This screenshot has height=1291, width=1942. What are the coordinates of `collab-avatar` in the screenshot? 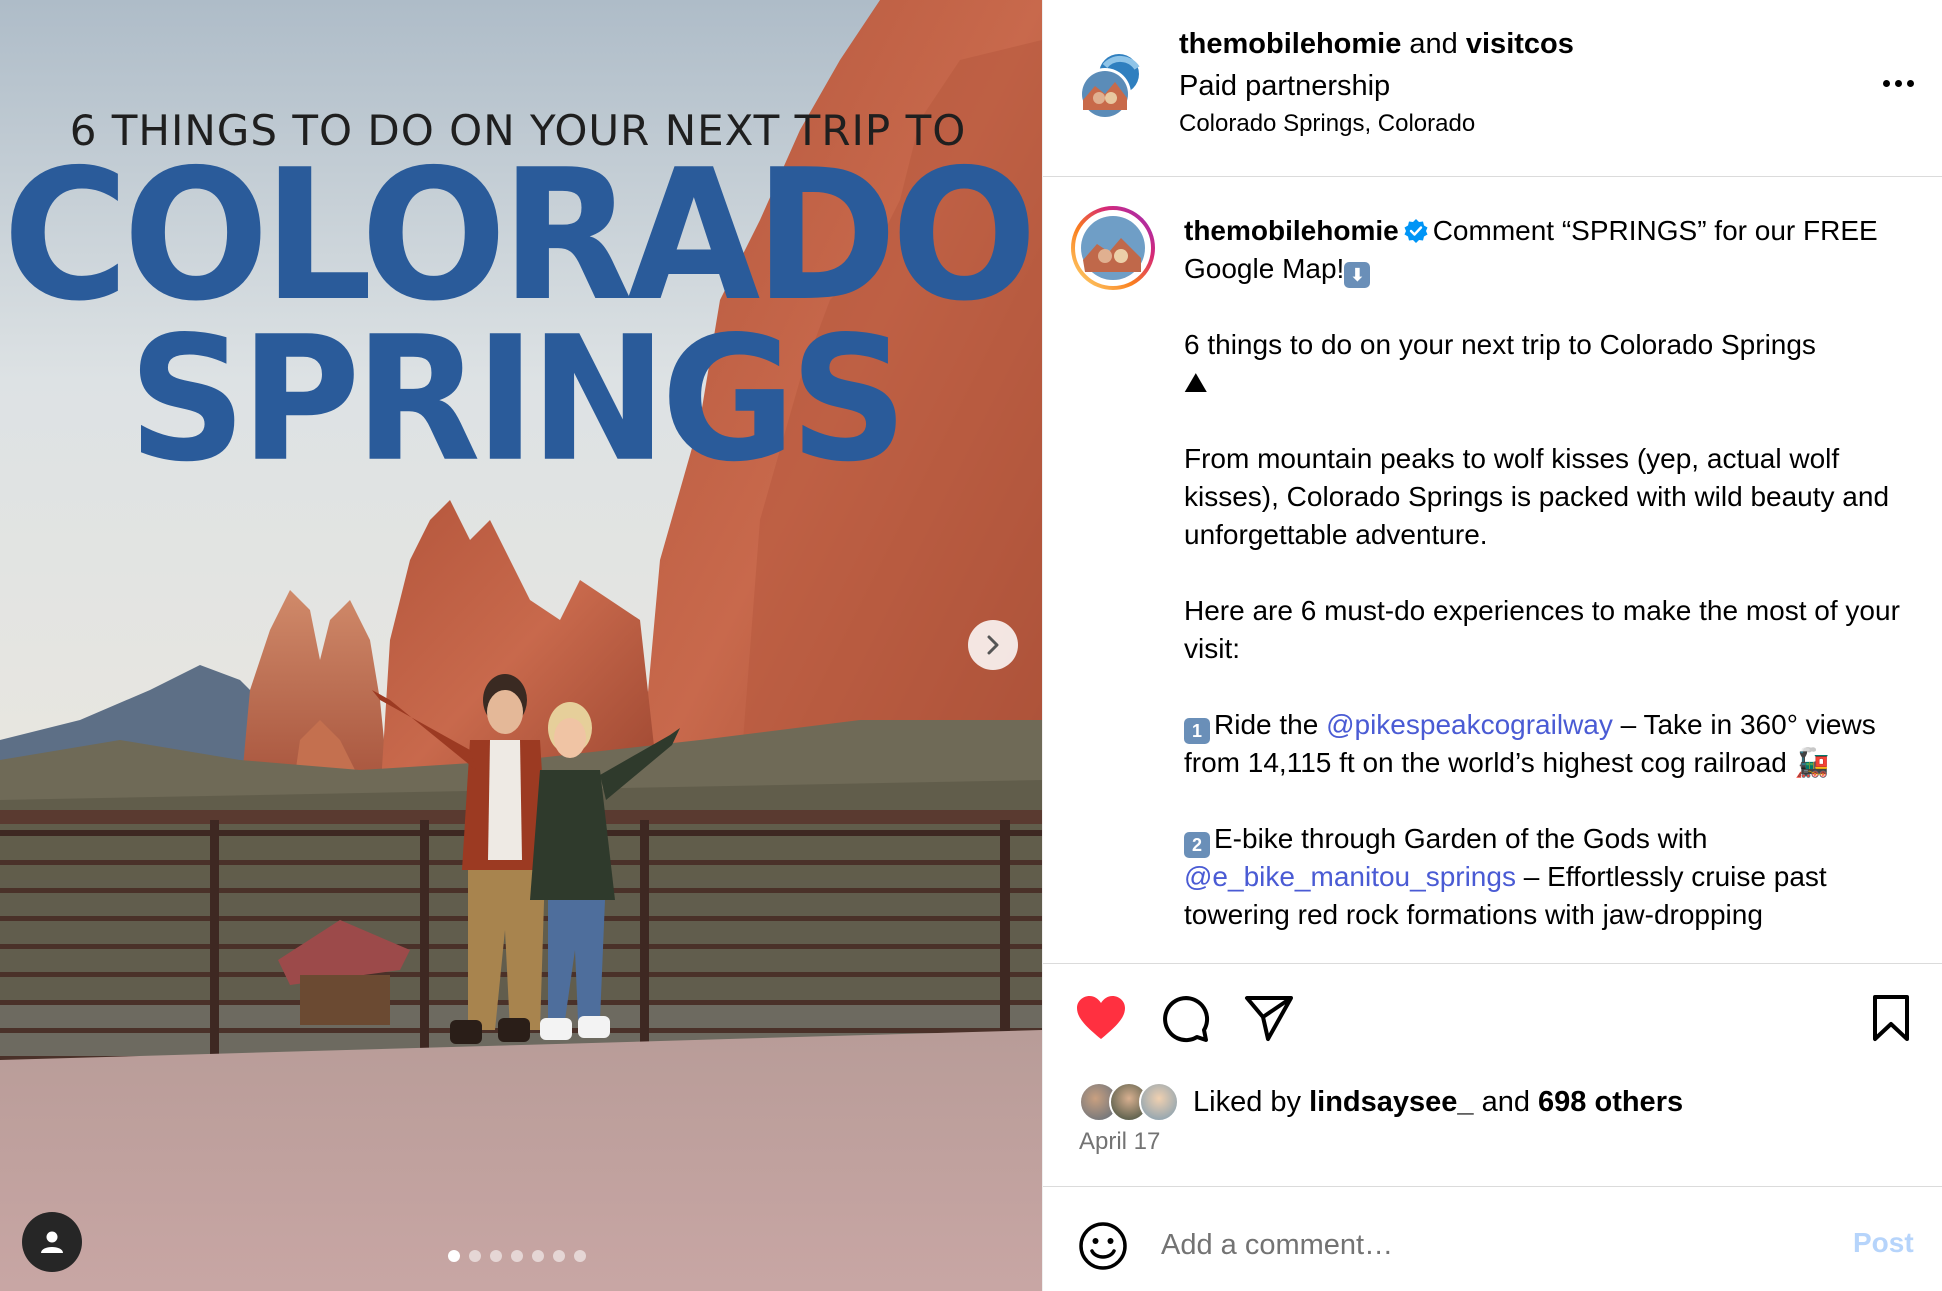 It's located at (1111, 86).